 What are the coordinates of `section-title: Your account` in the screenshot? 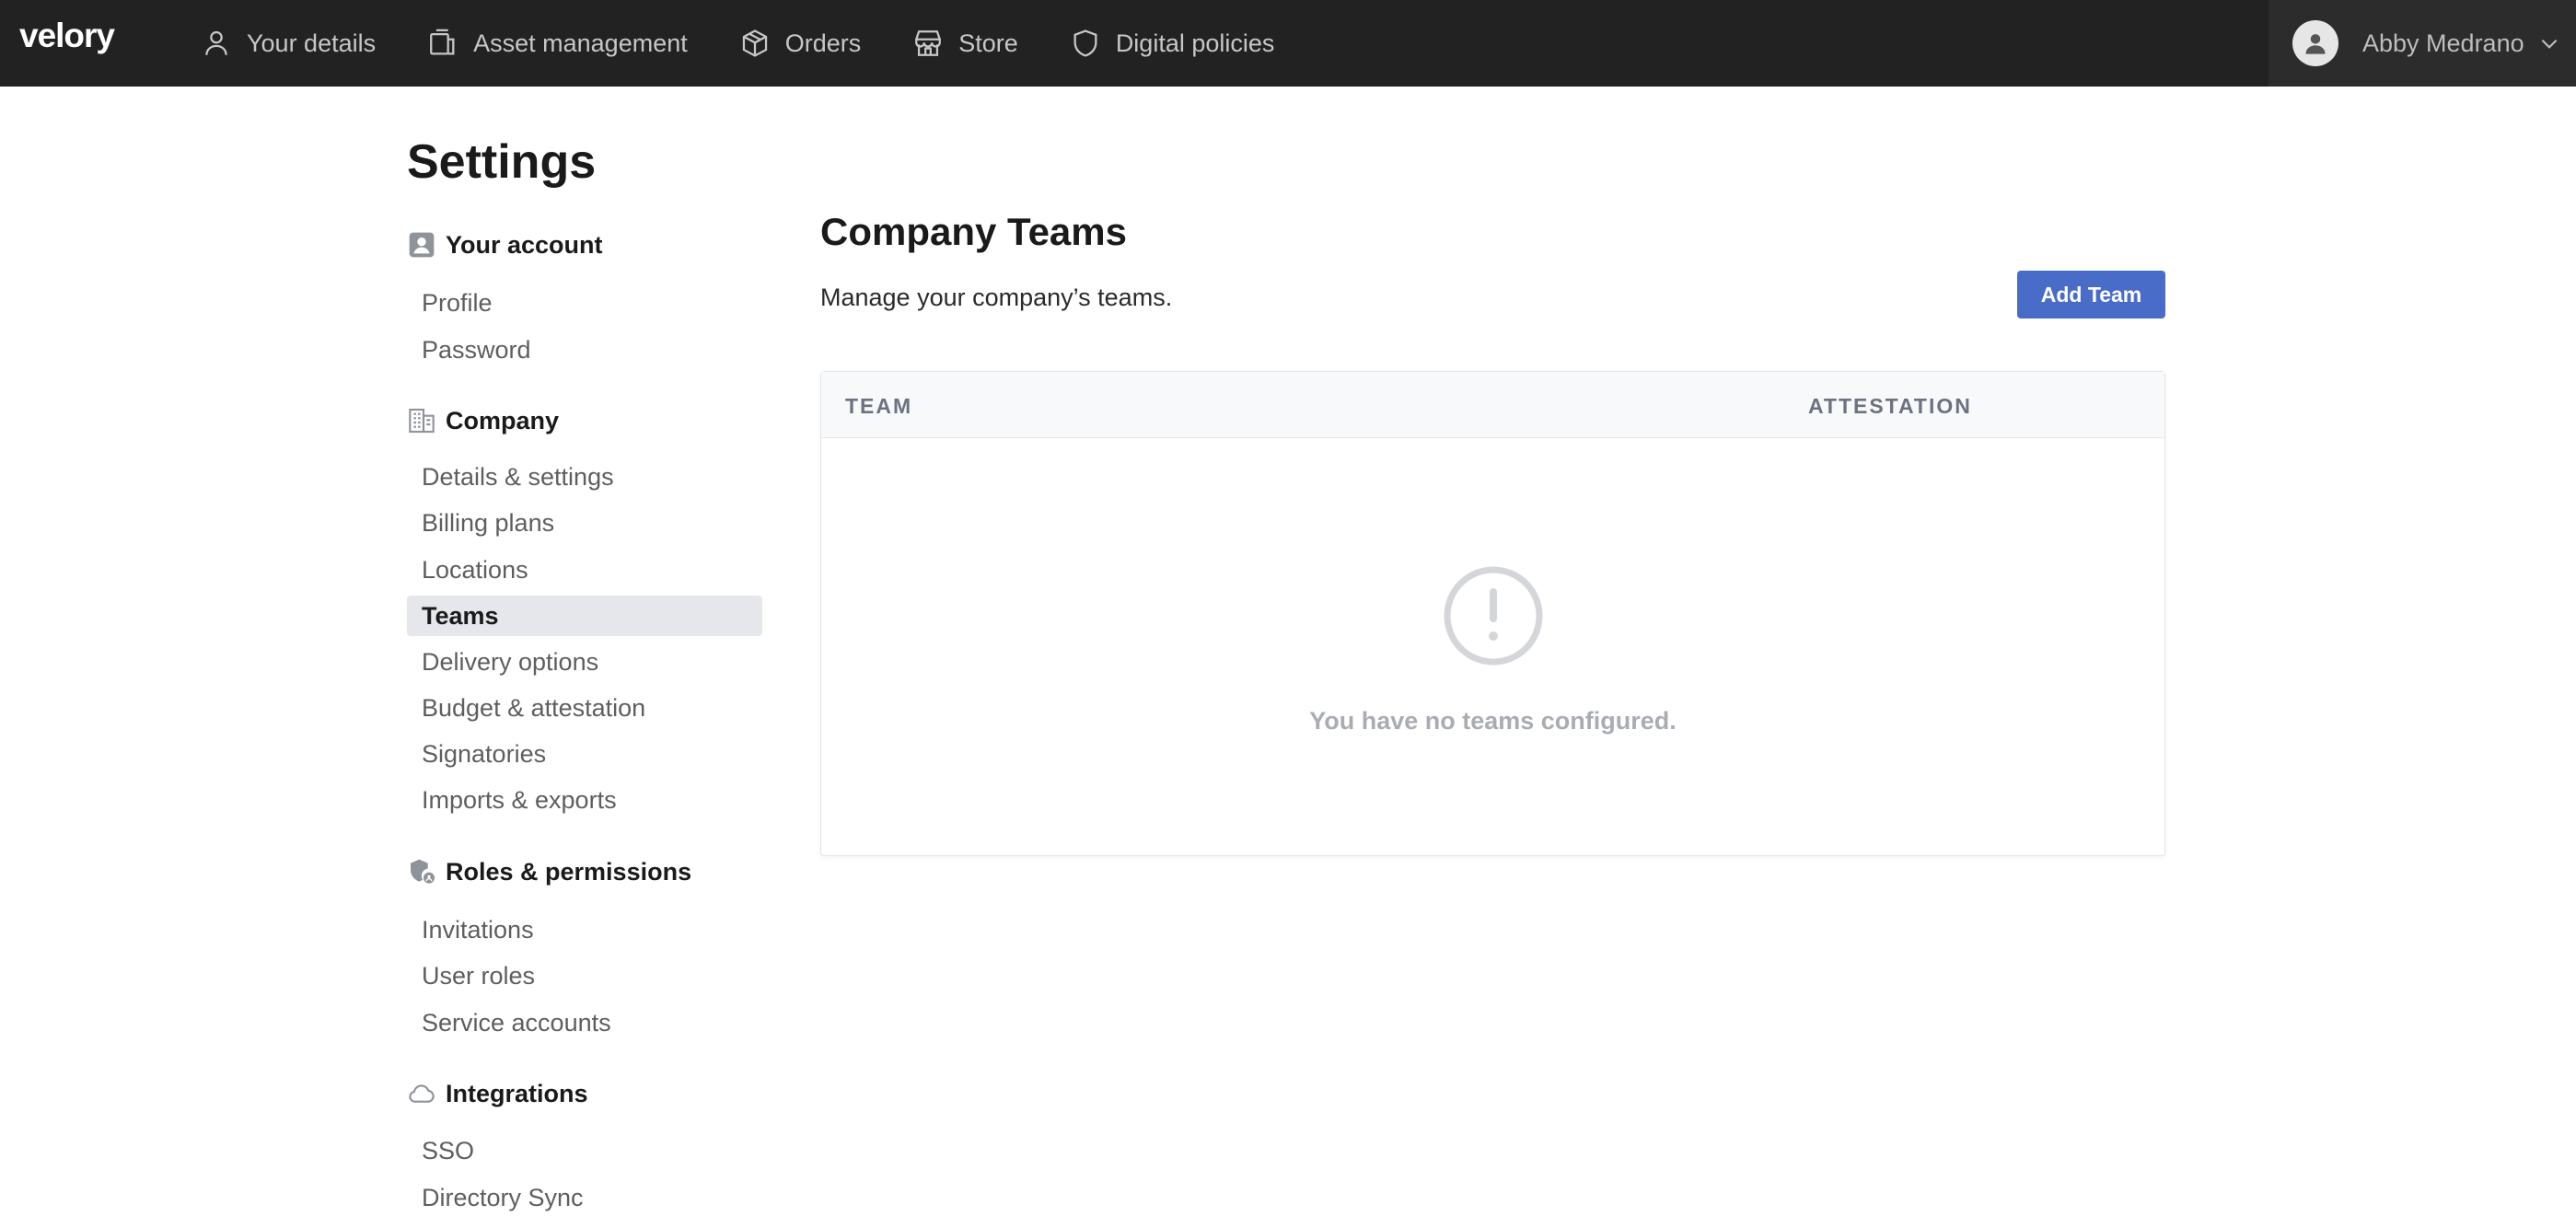 It's located at (524, 244).